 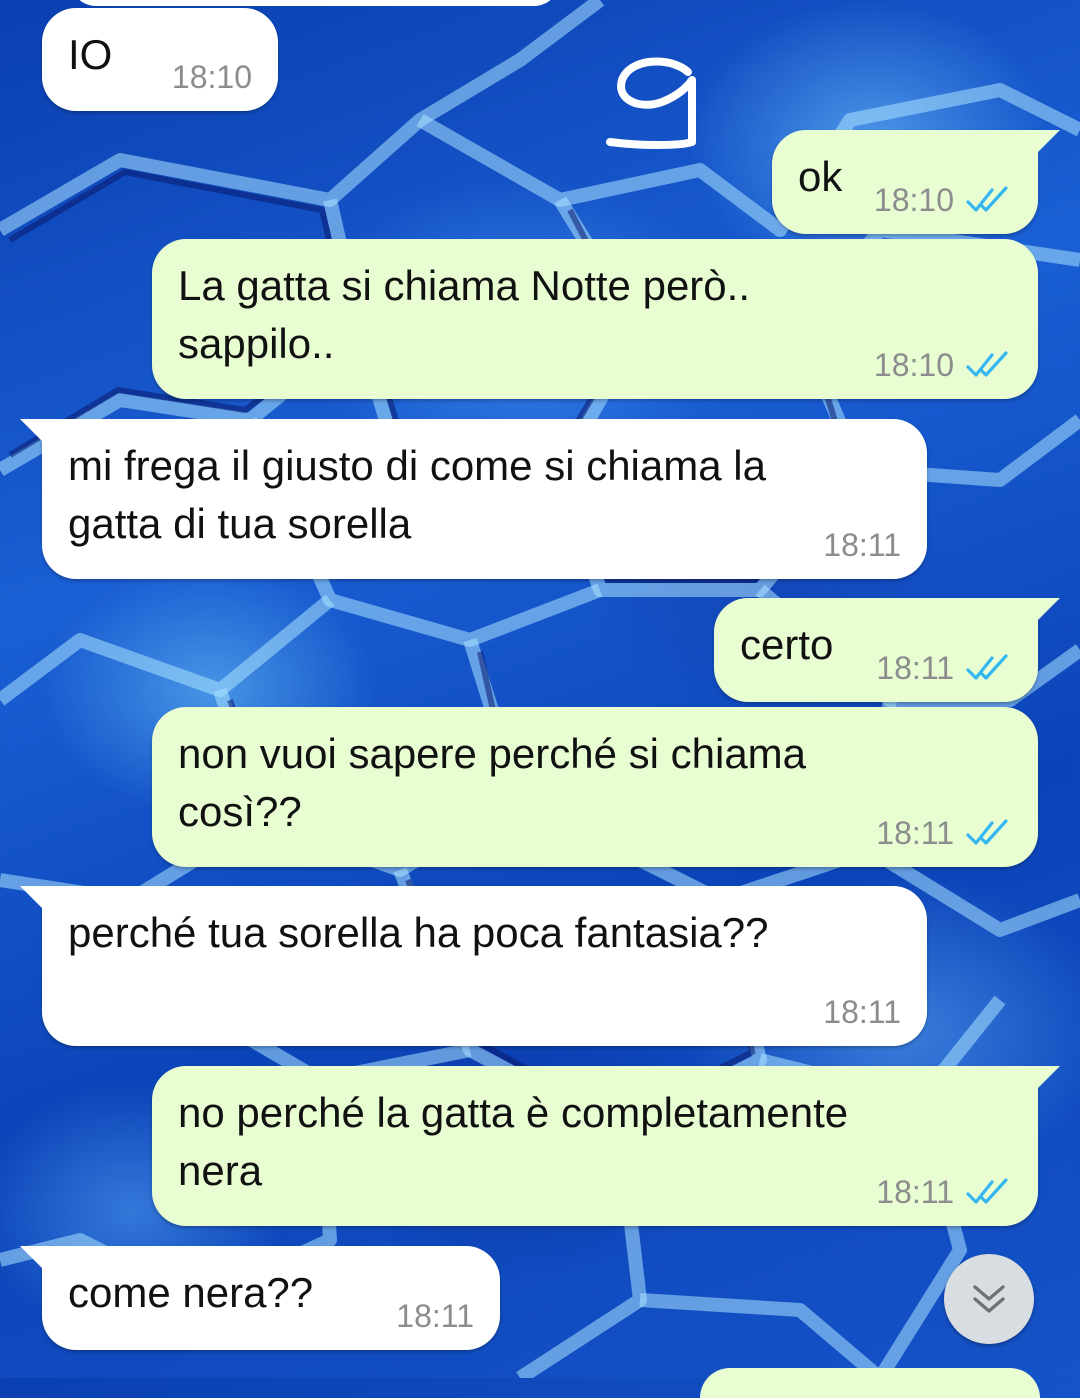 What do you see at coordinates (787, 644) in the screenshot?
I see `message-text: certo` at bounding box center [787, 644].